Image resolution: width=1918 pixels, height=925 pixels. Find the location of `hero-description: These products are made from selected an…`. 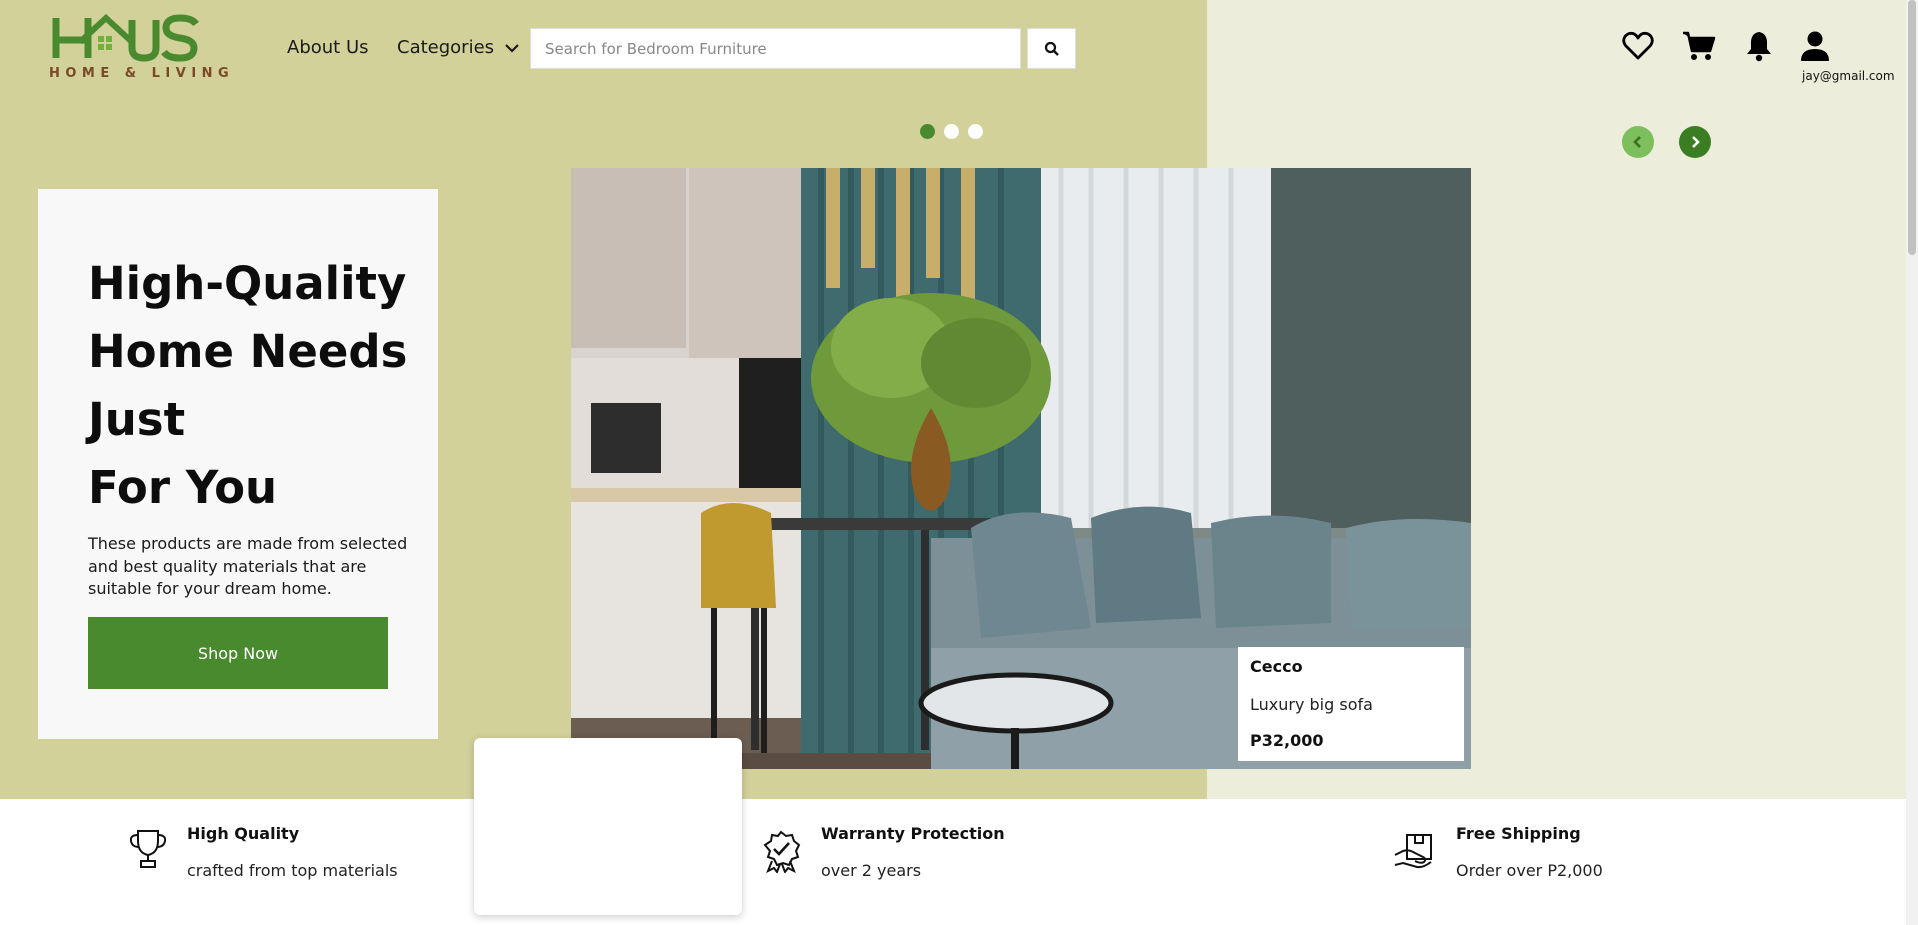

hero-description: These products are made from selected an… is located at coordinates (248, 566).